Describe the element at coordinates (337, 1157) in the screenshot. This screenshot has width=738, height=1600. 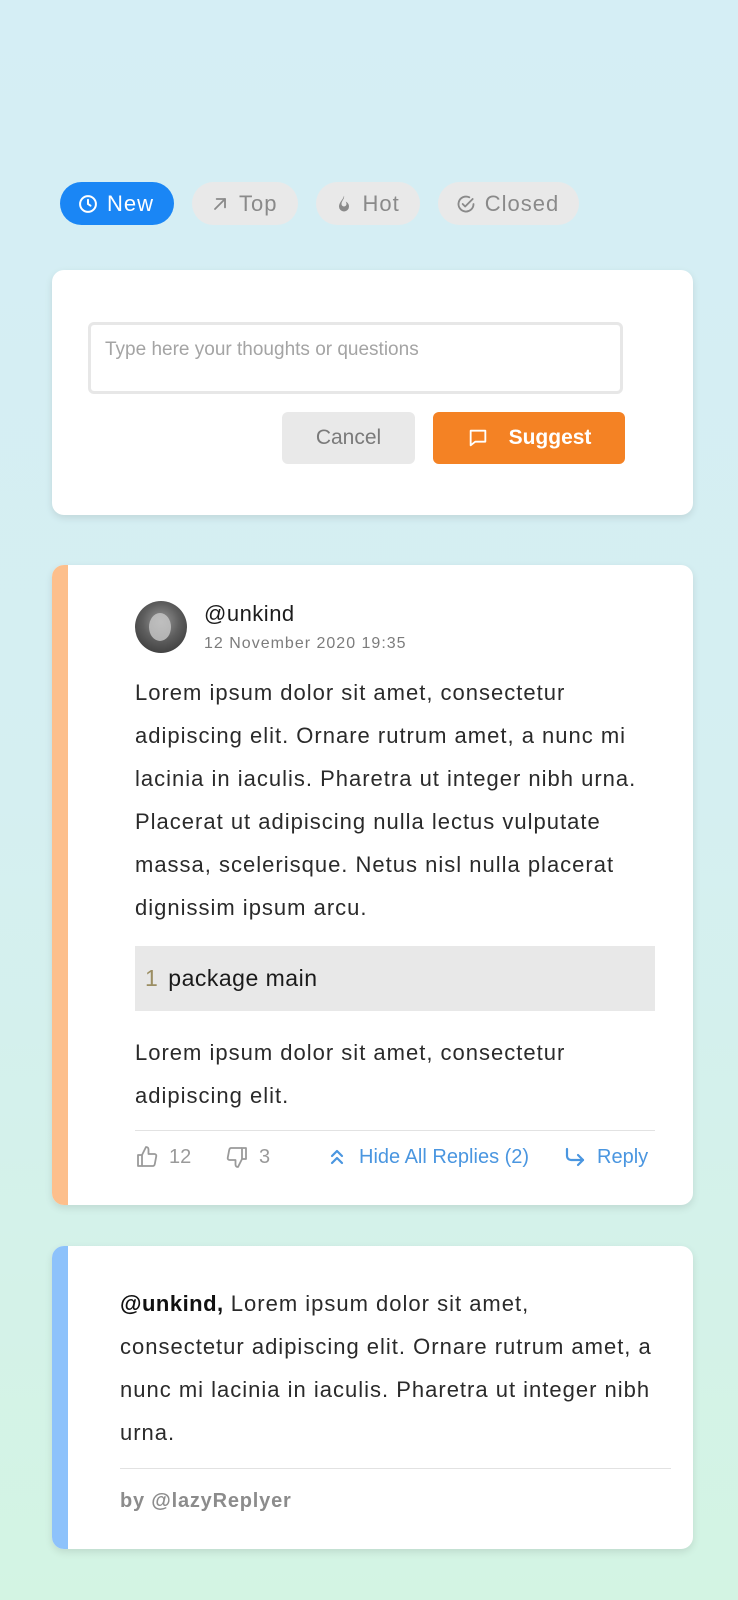
I see `chevrons-up-icon` at that location.